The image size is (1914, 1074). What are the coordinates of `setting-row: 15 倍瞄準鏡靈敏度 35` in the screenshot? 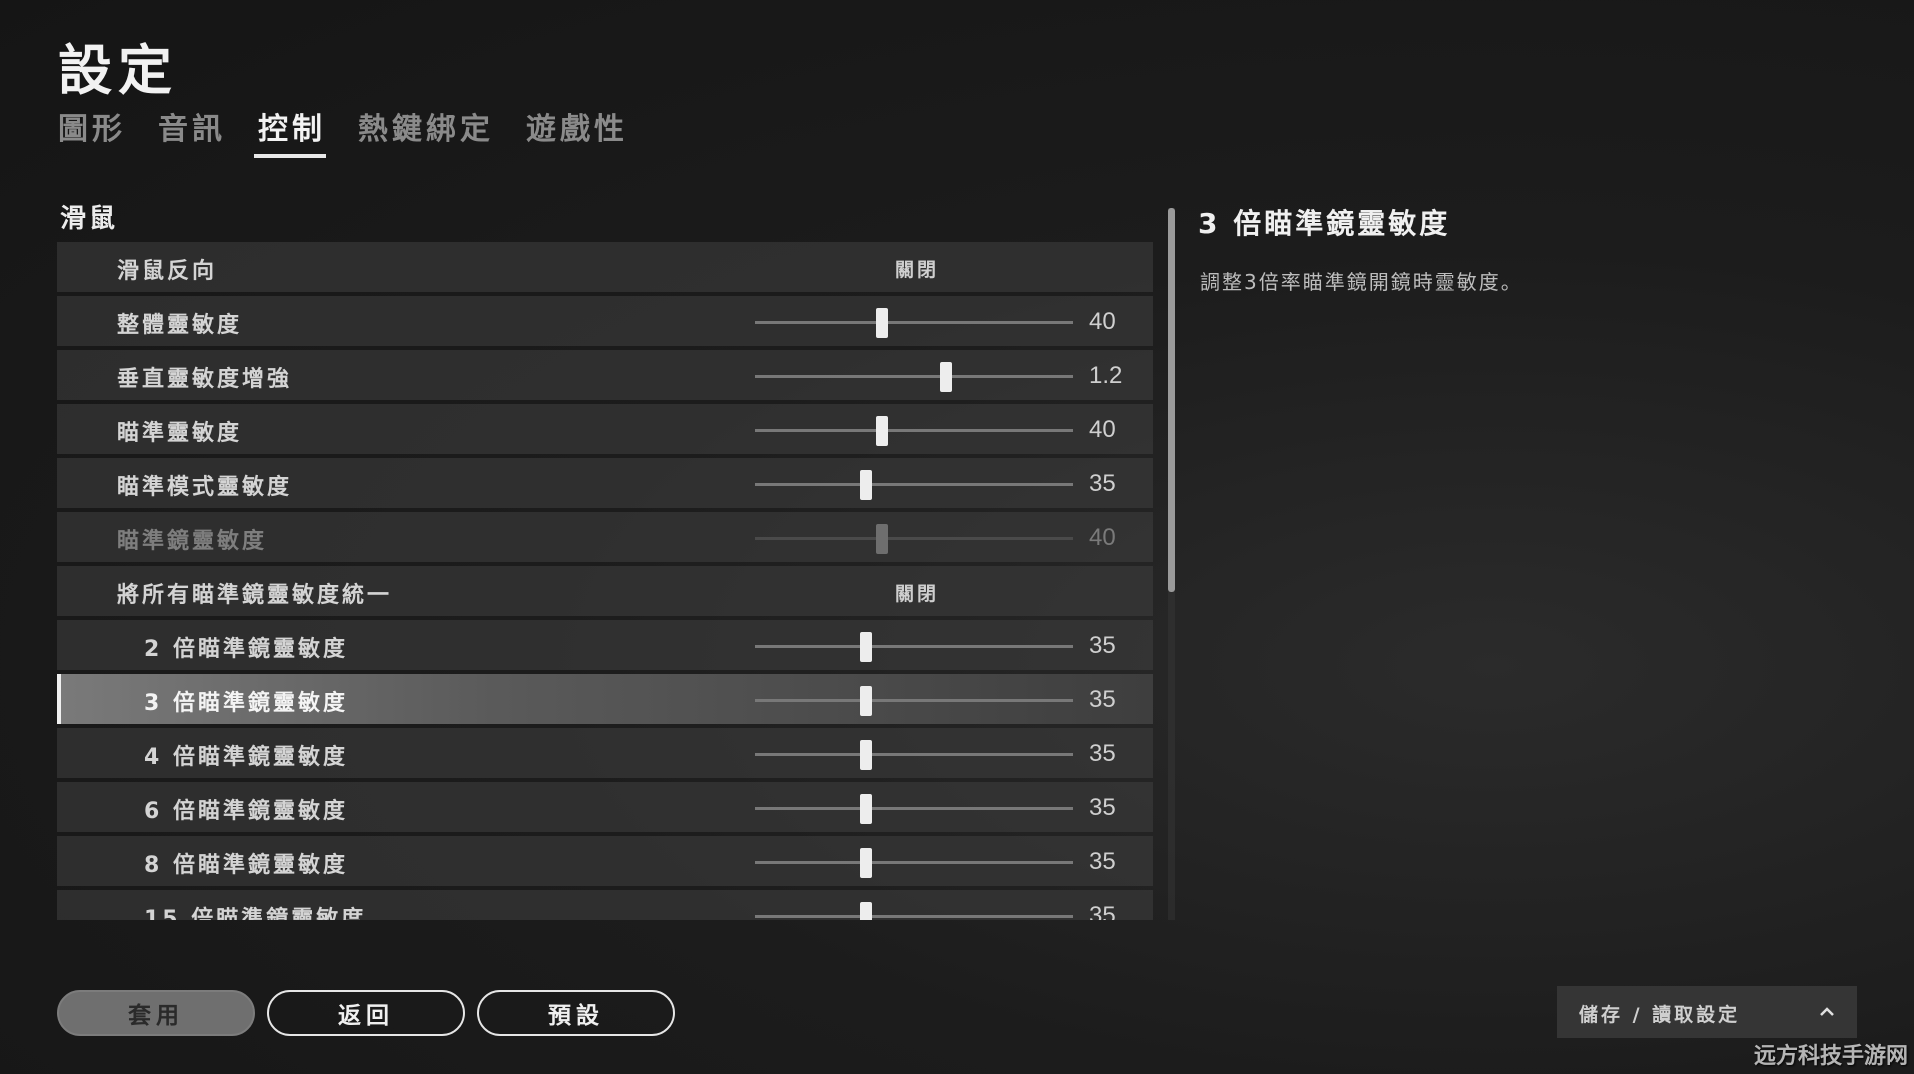 It's located at (605, 905).